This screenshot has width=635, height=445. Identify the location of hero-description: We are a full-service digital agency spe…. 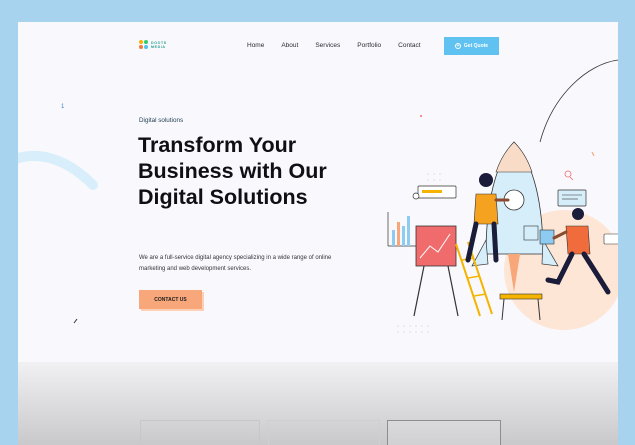
(235, 263).